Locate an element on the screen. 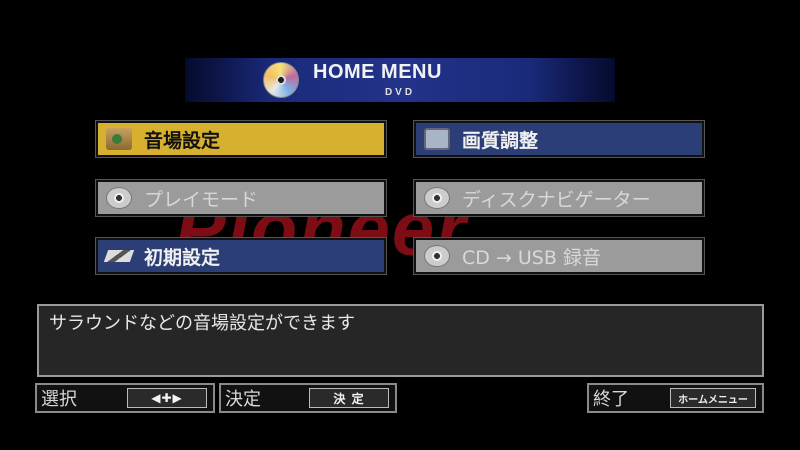  footer-select-hint: 選択 ◀✚▶ is located at coordinates (125, 398).